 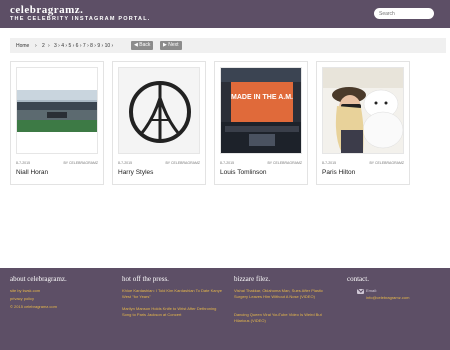 I want to click on breadcrumb-current-page: 2, so click(x=43, y=46).